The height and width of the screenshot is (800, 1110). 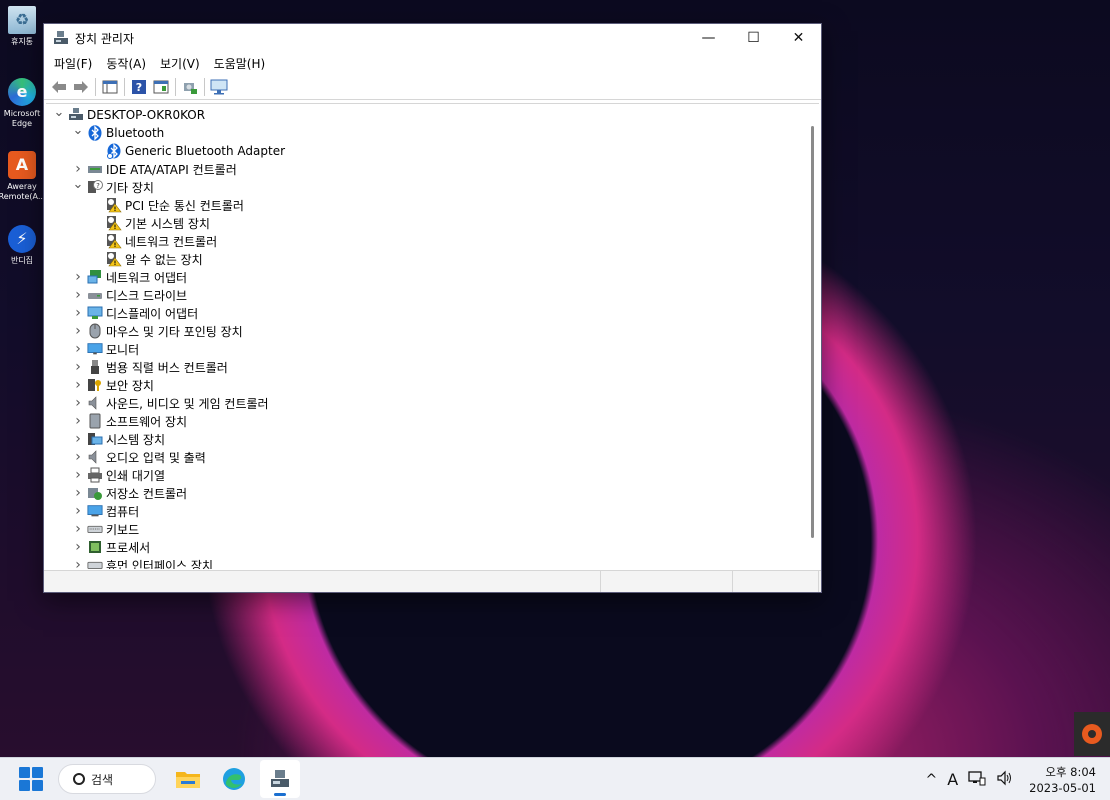 What do you see at coordinates (1092, 734) in the screenshot?
I see `aweray-floating-widget` at bounding box center [1092, 734].